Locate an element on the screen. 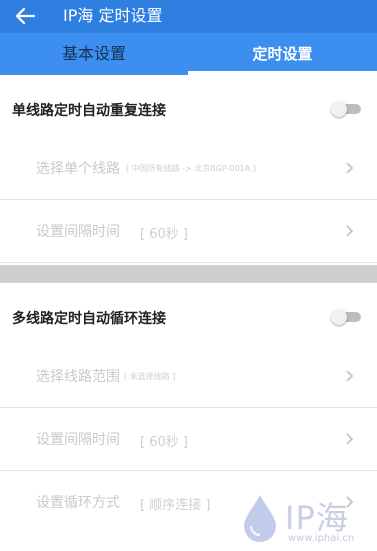 This screenshot has width=377, height=551. row-interval-multi: 设置间隔时间 [ 60秒 ] is located at coordinates (188, 440).